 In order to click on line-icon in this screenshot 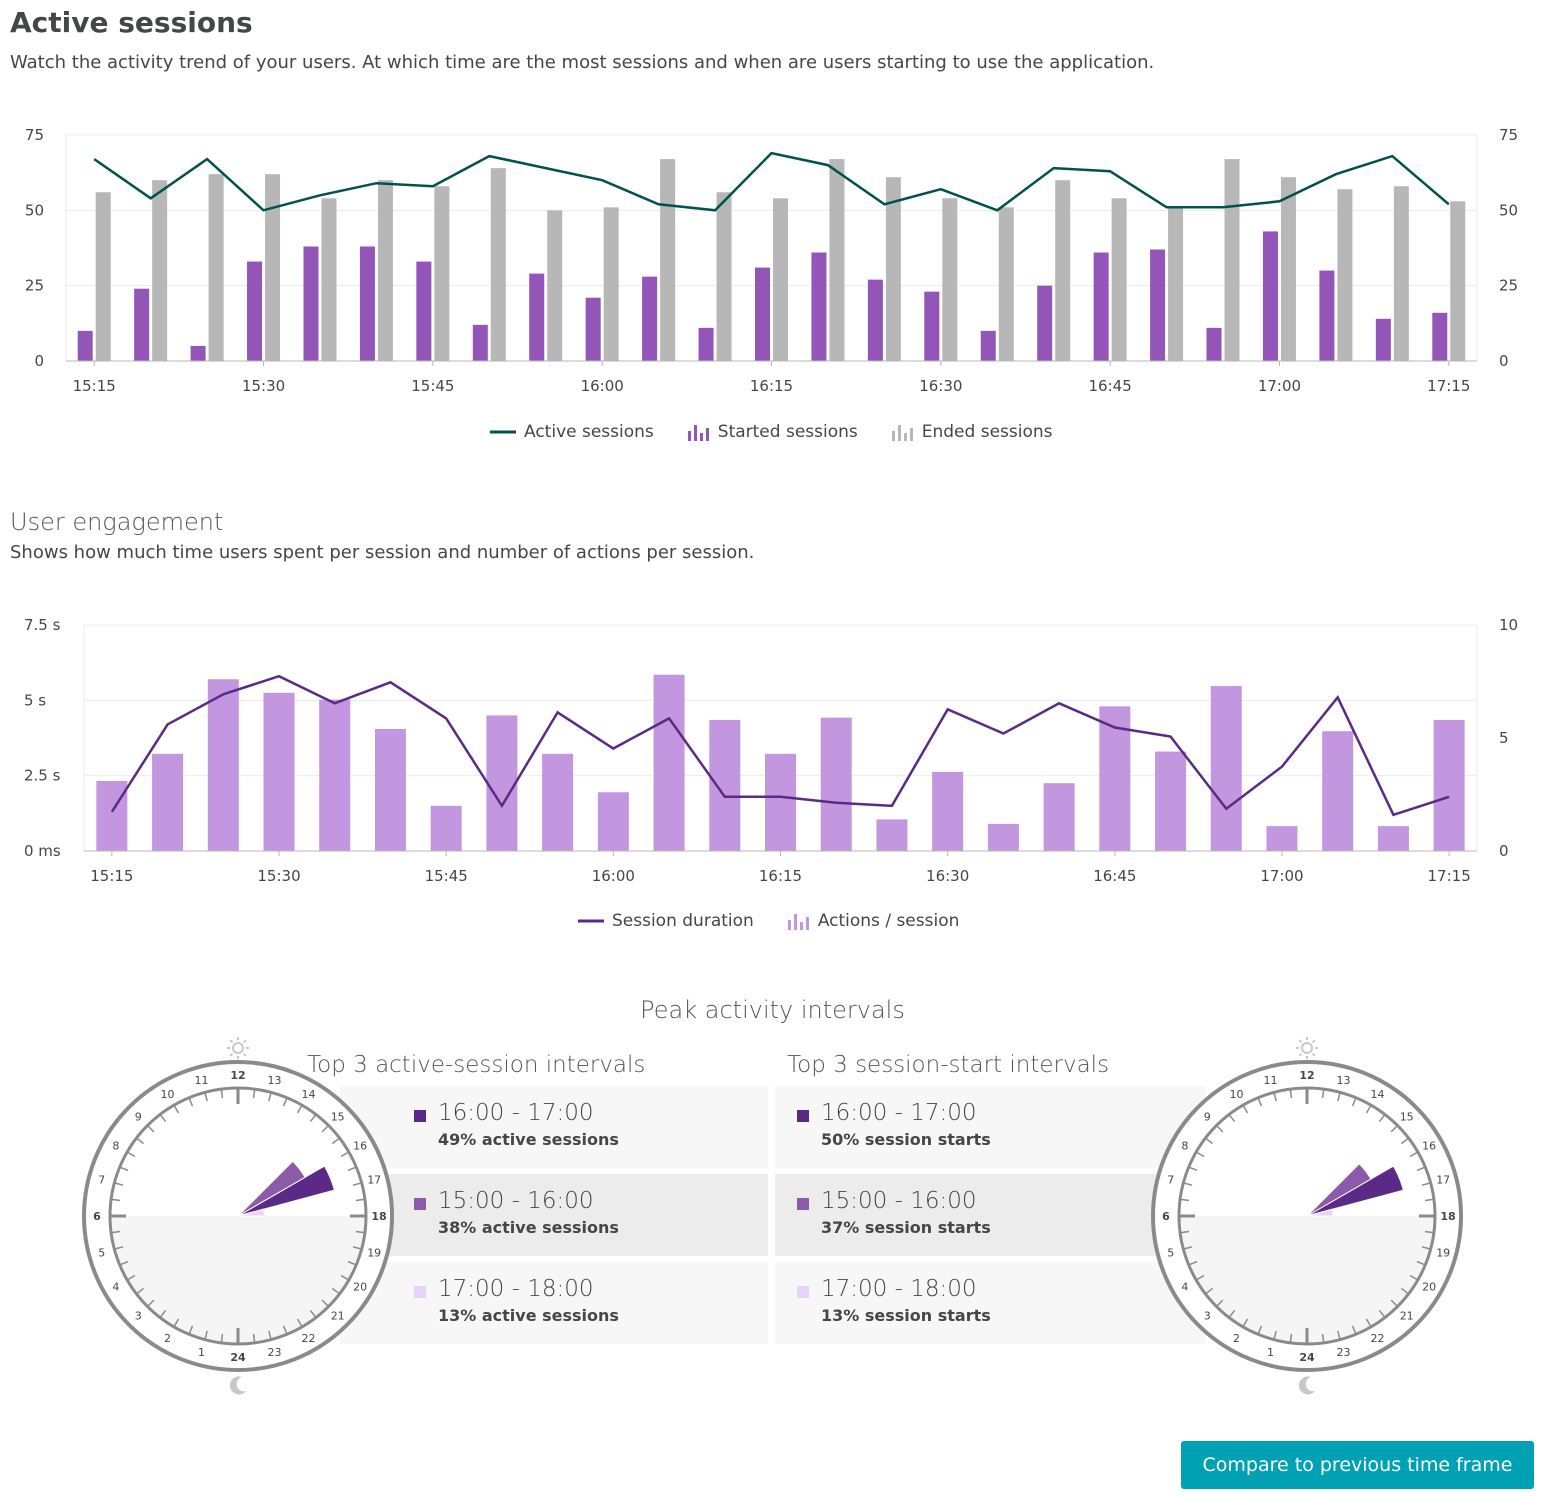, I will do `click(591, 921)`.